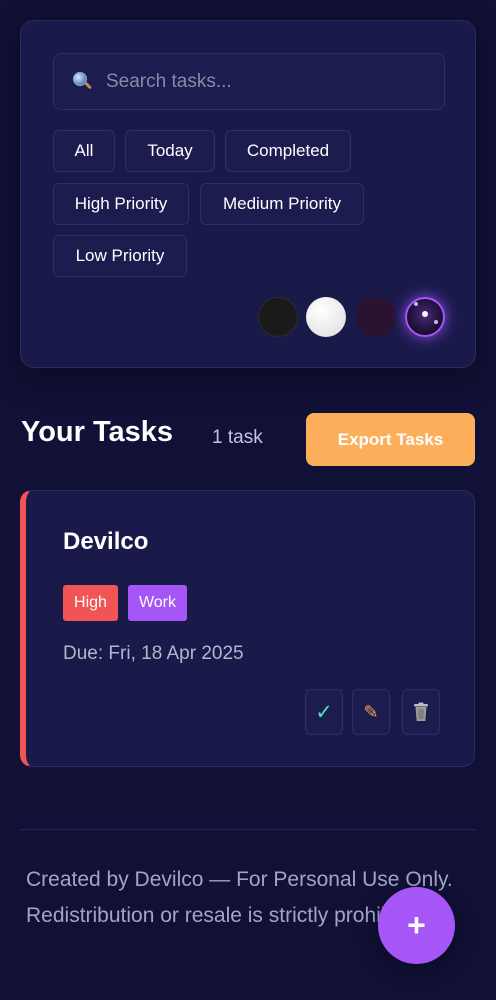 The image size is (496, 1000). I want to click on pencil-icon: ✎, so click(371, 711).